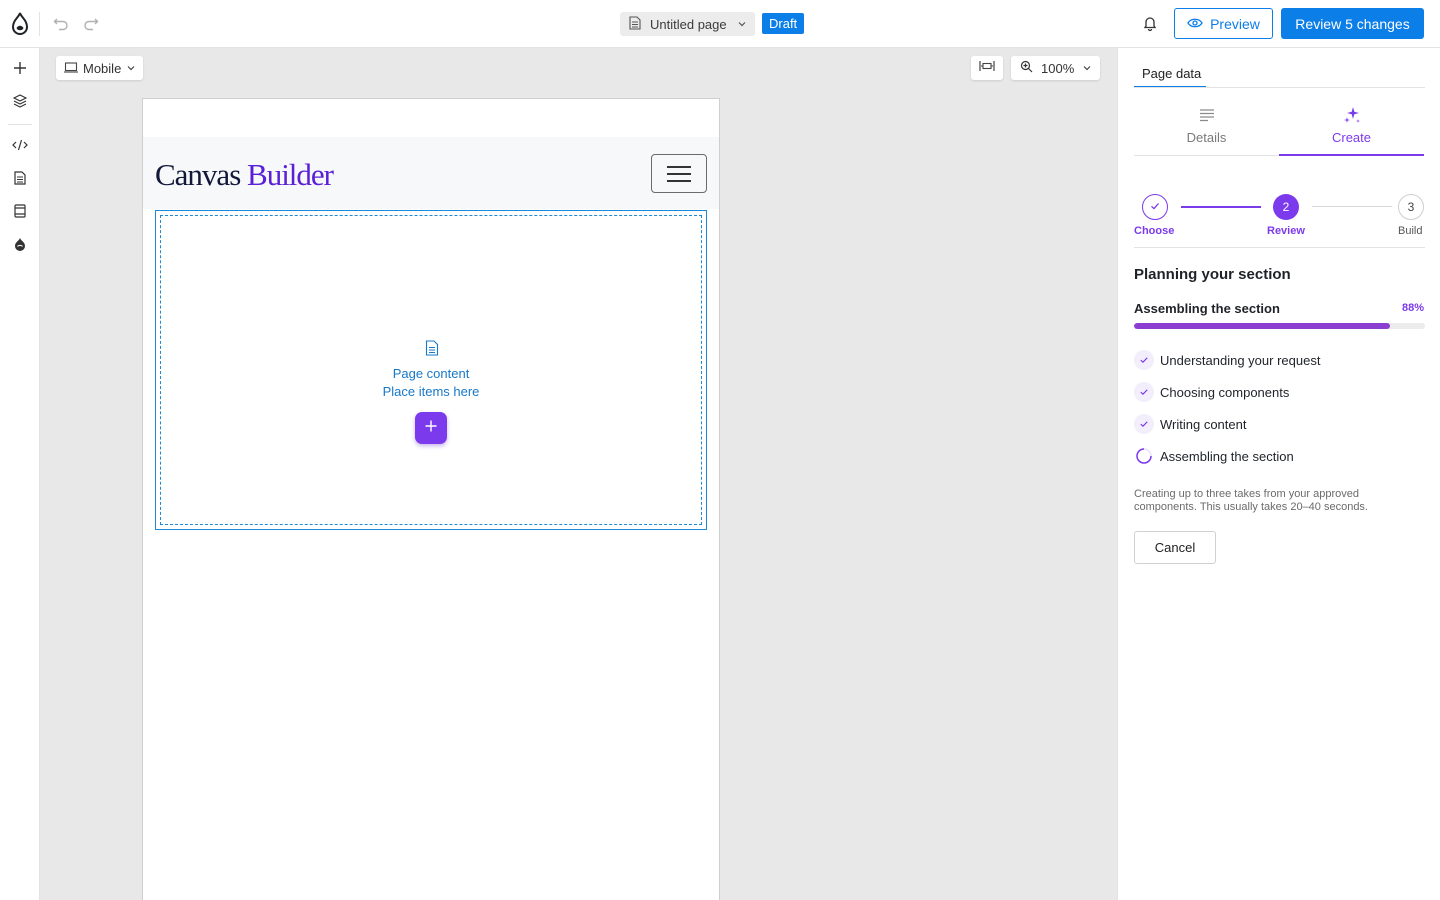  What do you see at coordinates (1279, 87) in the screenshot?
I see `tab-underline` at bounding box center [1279, 87].